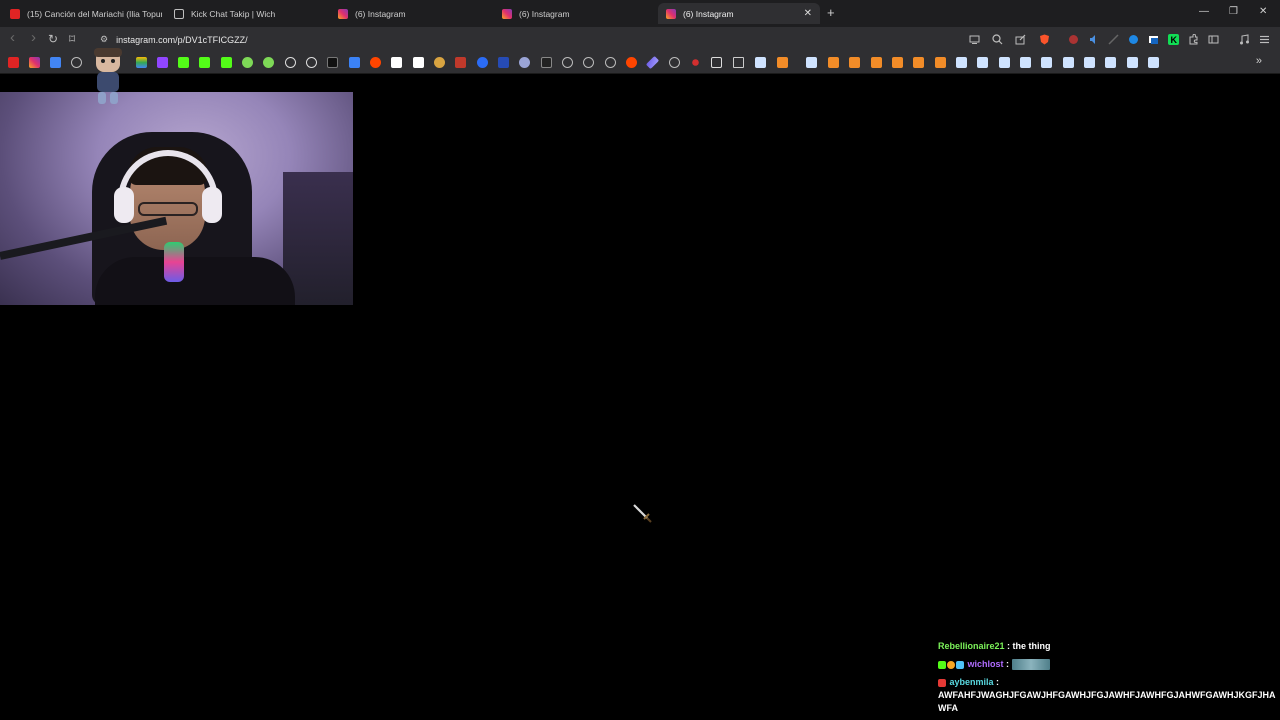 This screenshot has width=1280, height=720. What do you see at coordinates (1204, 11) in the screenshot?
I see `minimize-button: —` at bounding box center [1204, 11].